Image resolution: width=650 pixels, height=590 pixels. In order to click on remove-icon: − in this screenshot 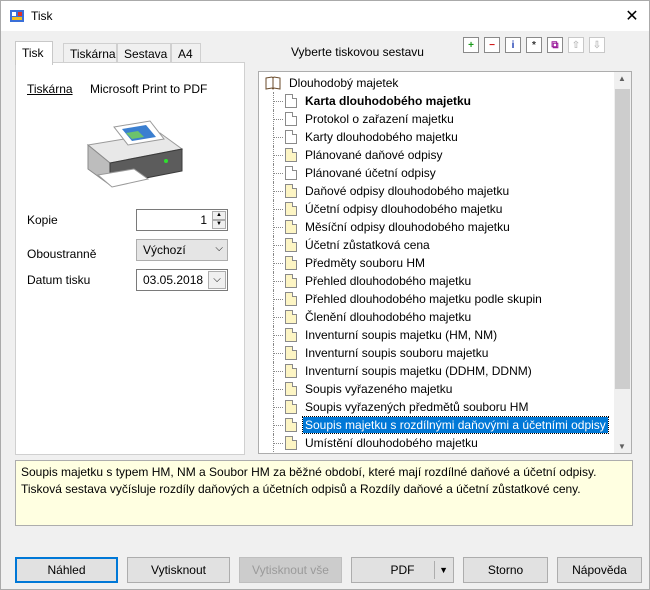, I will do `click(492, 45)`.